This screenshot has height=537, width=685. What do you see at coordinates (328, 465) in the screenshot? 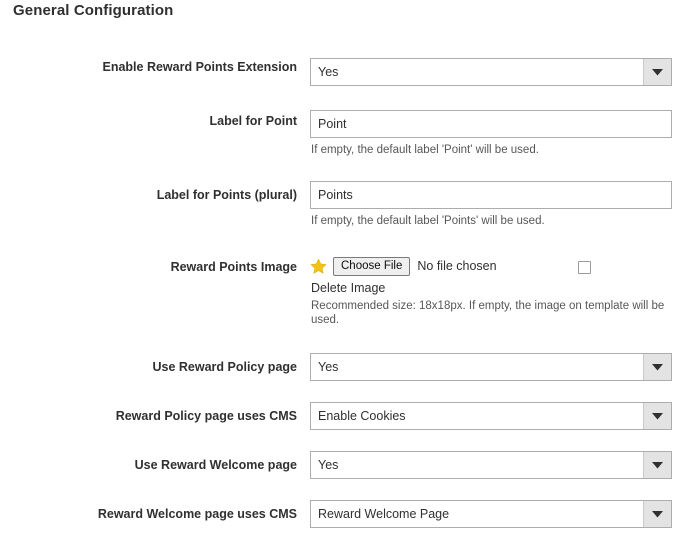
I see `select-value-use-reward-welcome-page: Yes` at bounding box center [328, 465].